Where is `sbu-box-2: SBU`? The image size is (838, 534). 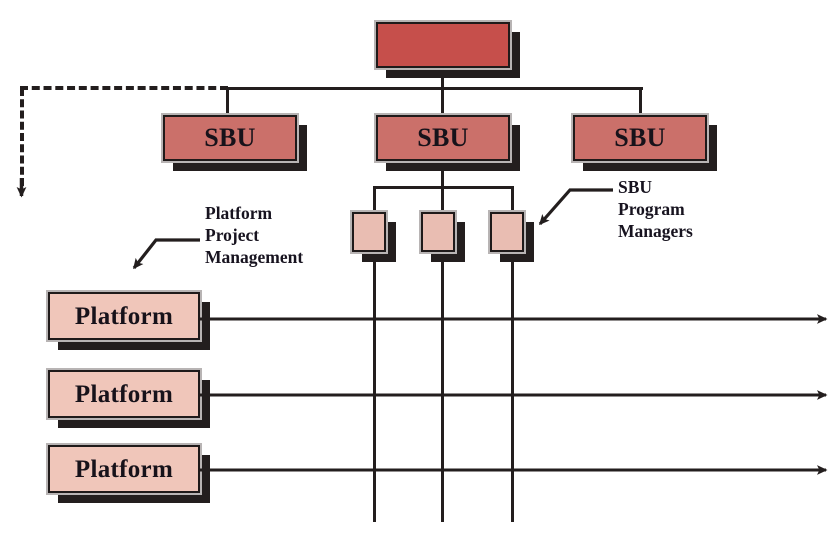 sbu-box-2: SBU is located at coordinates (443, 138).